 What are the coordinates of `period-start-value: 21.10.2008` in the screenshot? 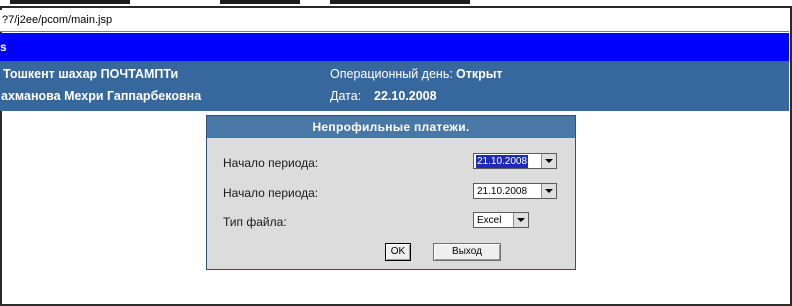 It's located at (502, 161).